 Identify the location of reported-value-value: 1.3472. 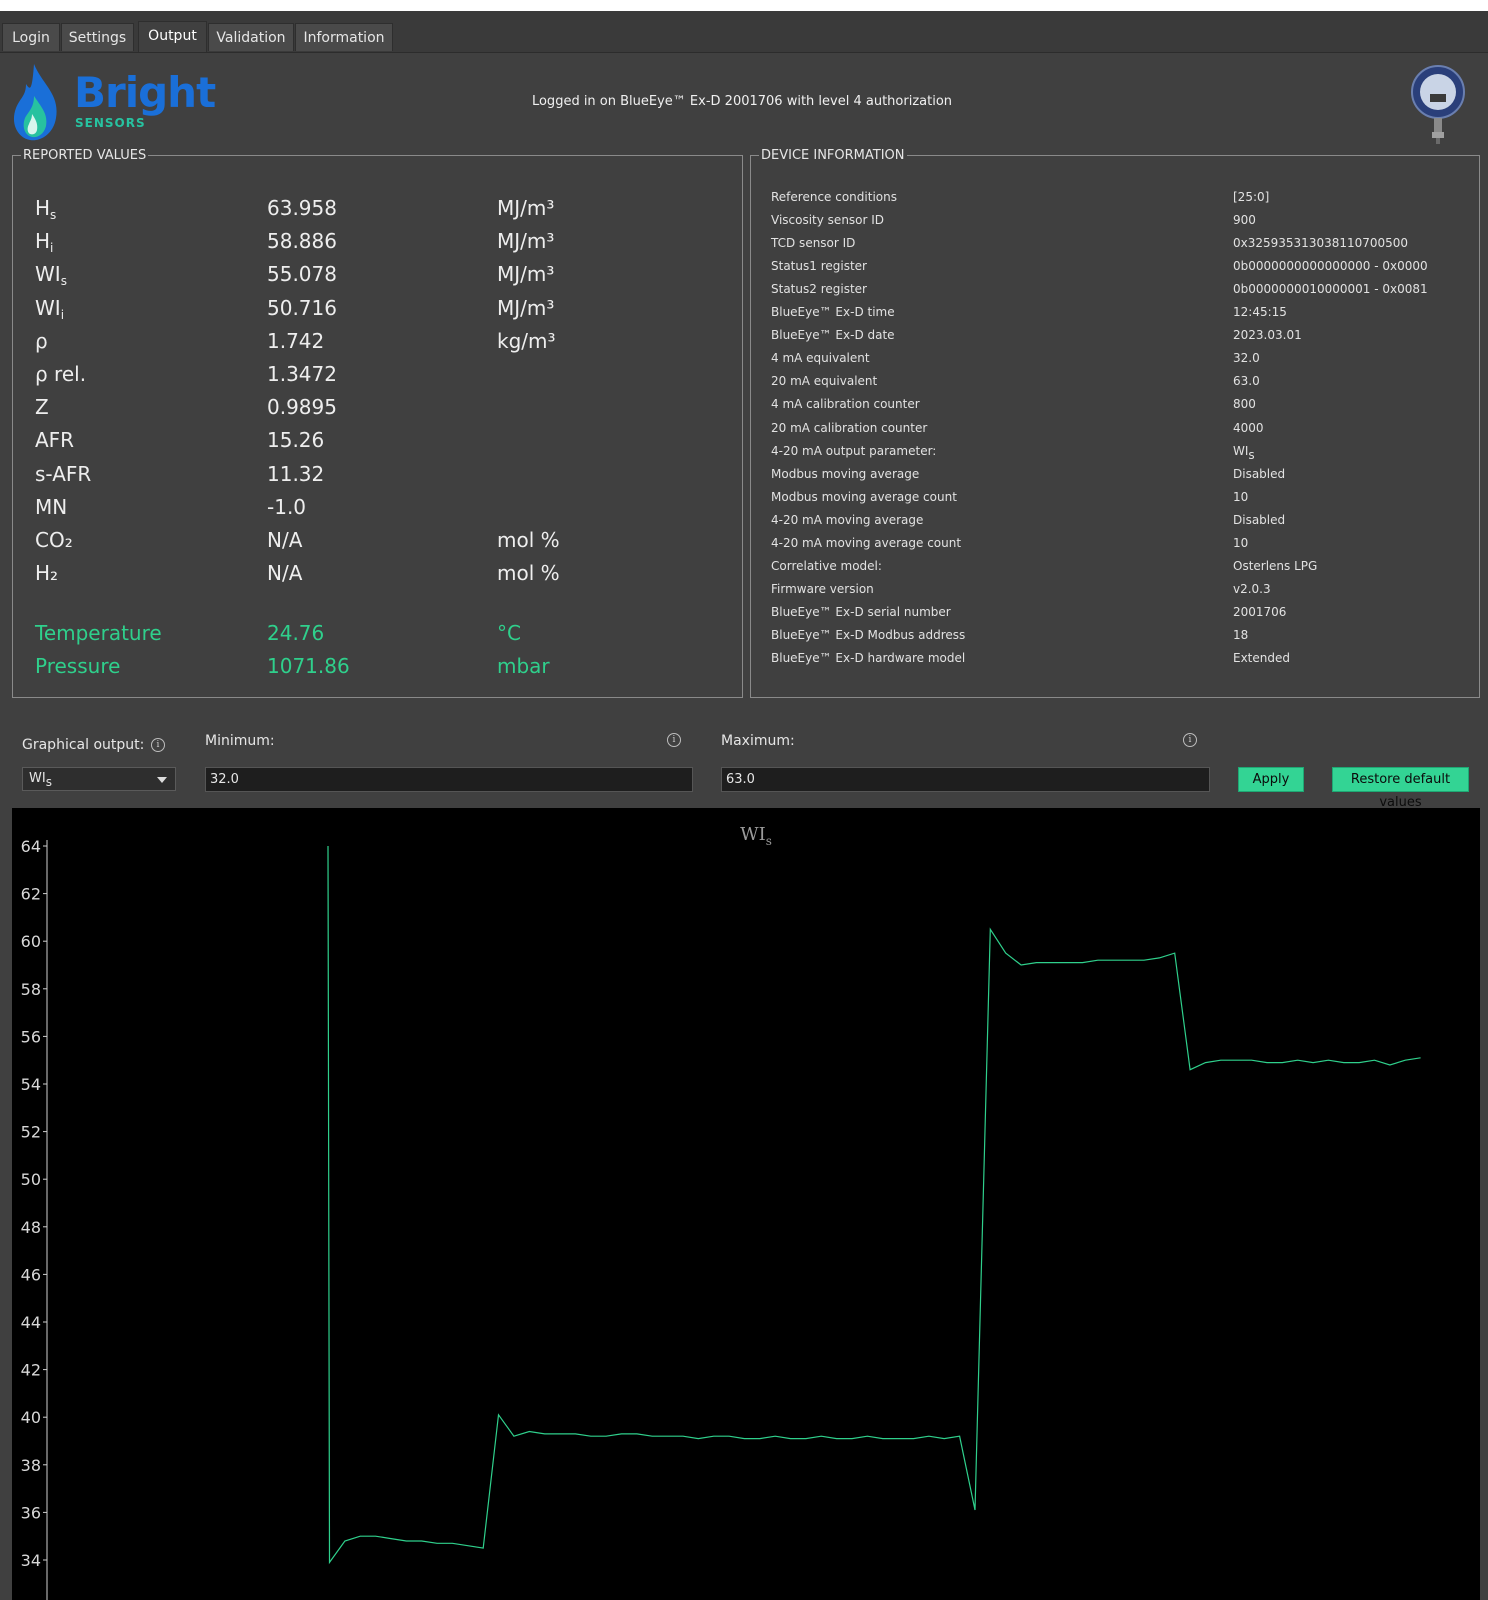
(302, 374).